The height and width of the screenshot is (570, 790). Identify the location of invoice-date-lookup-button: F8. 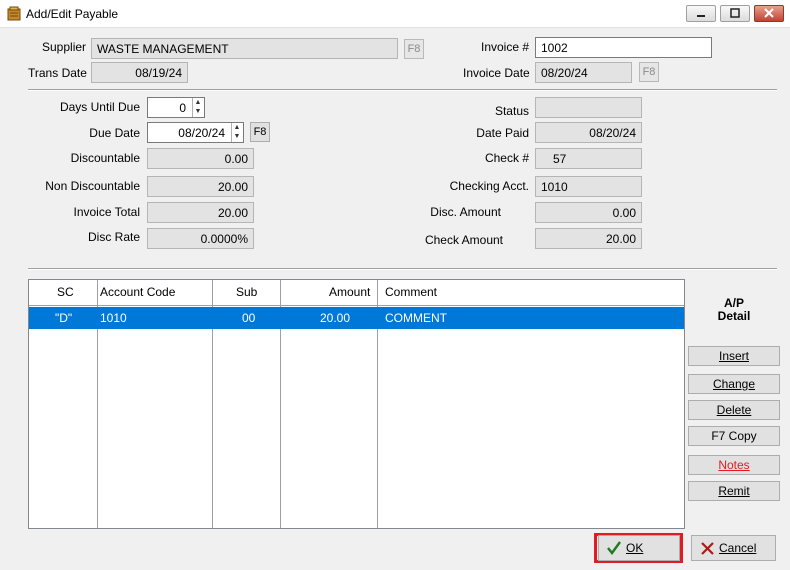
(649, 72).